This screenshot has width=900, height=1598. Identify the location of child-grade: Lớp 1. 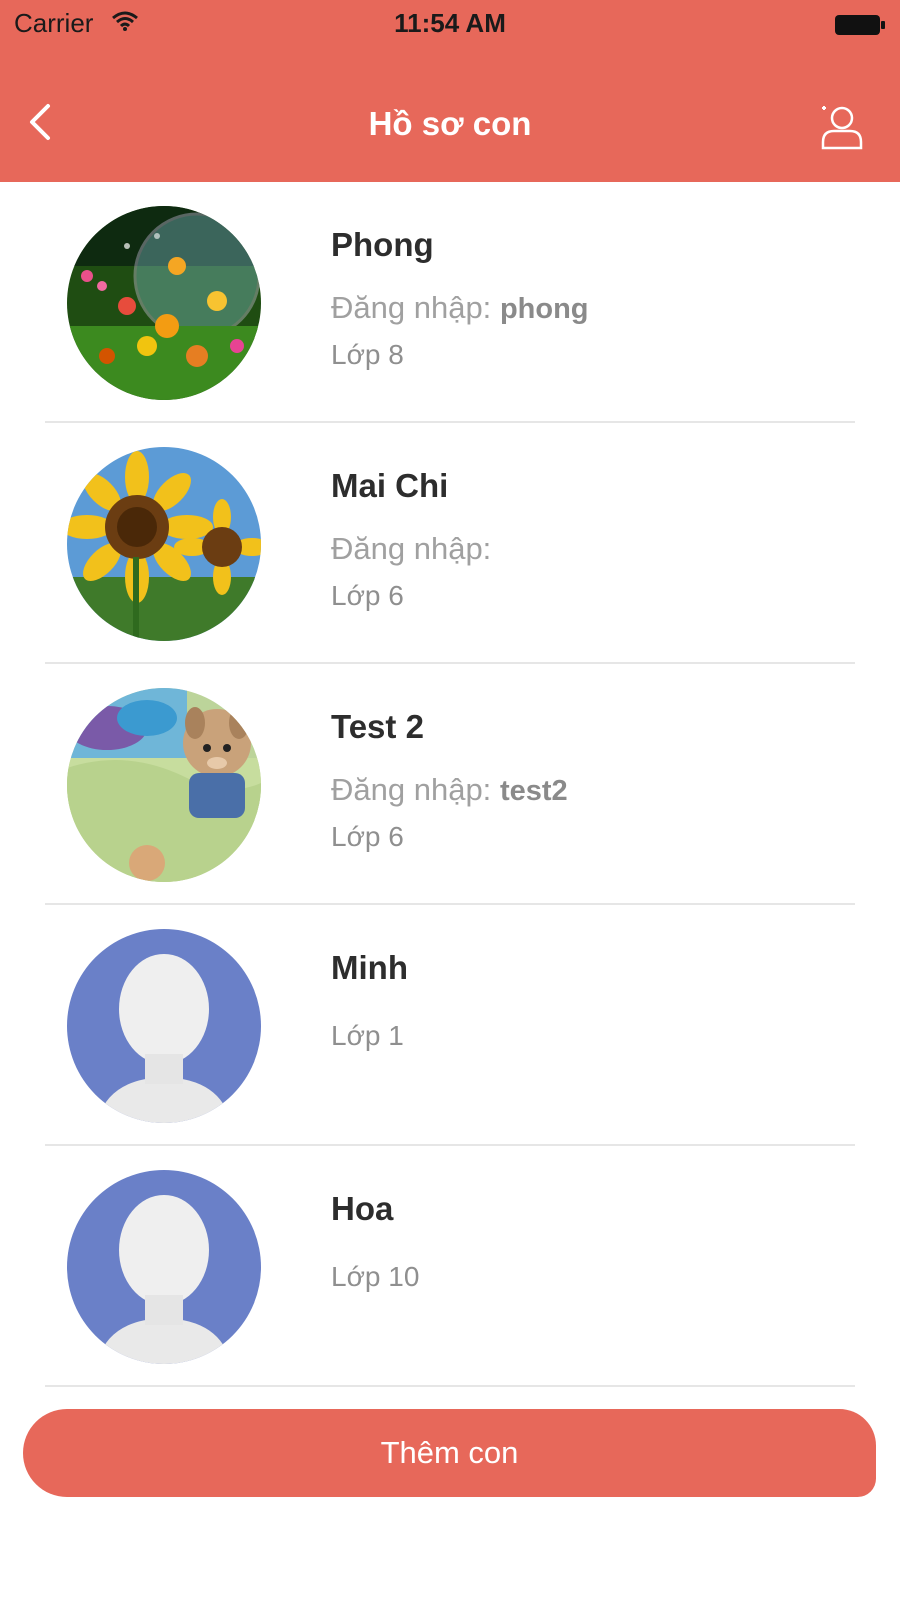
(367, 1035).